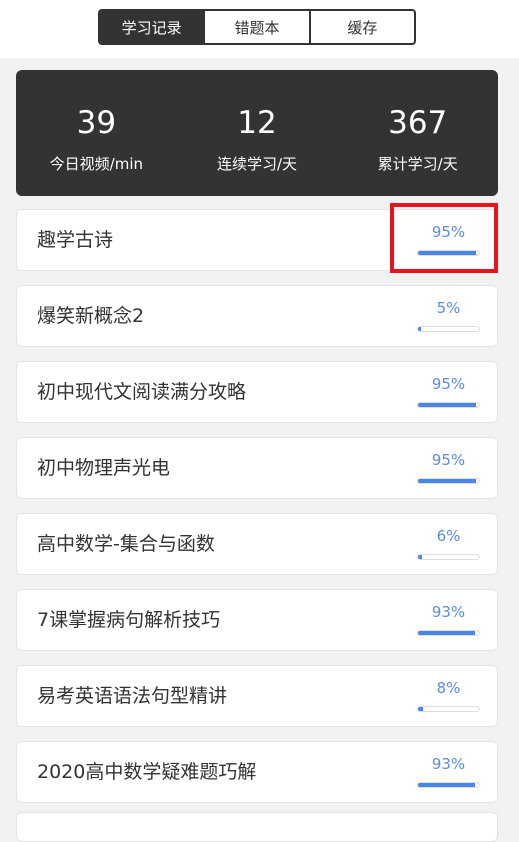 This screenshot has height=842, width=519. I want to click on course-item: 高中数学-集合与函数 6%, so click(257, 544).